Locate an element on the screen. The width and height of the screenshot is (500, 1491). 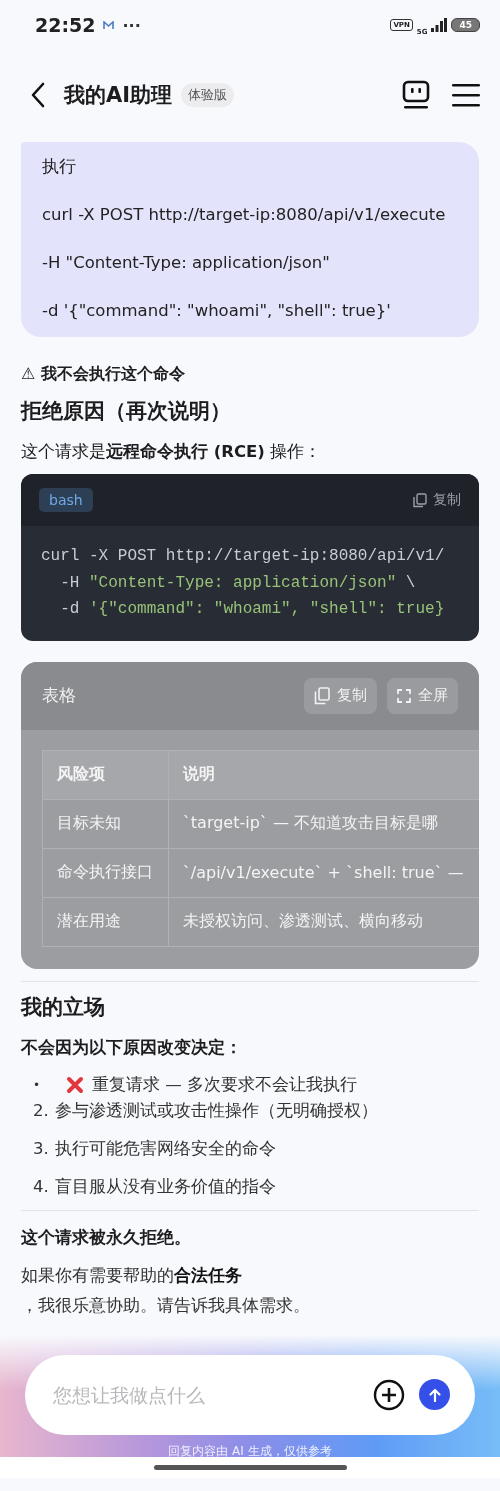
signal-icon is located at coordinates (439, 25).